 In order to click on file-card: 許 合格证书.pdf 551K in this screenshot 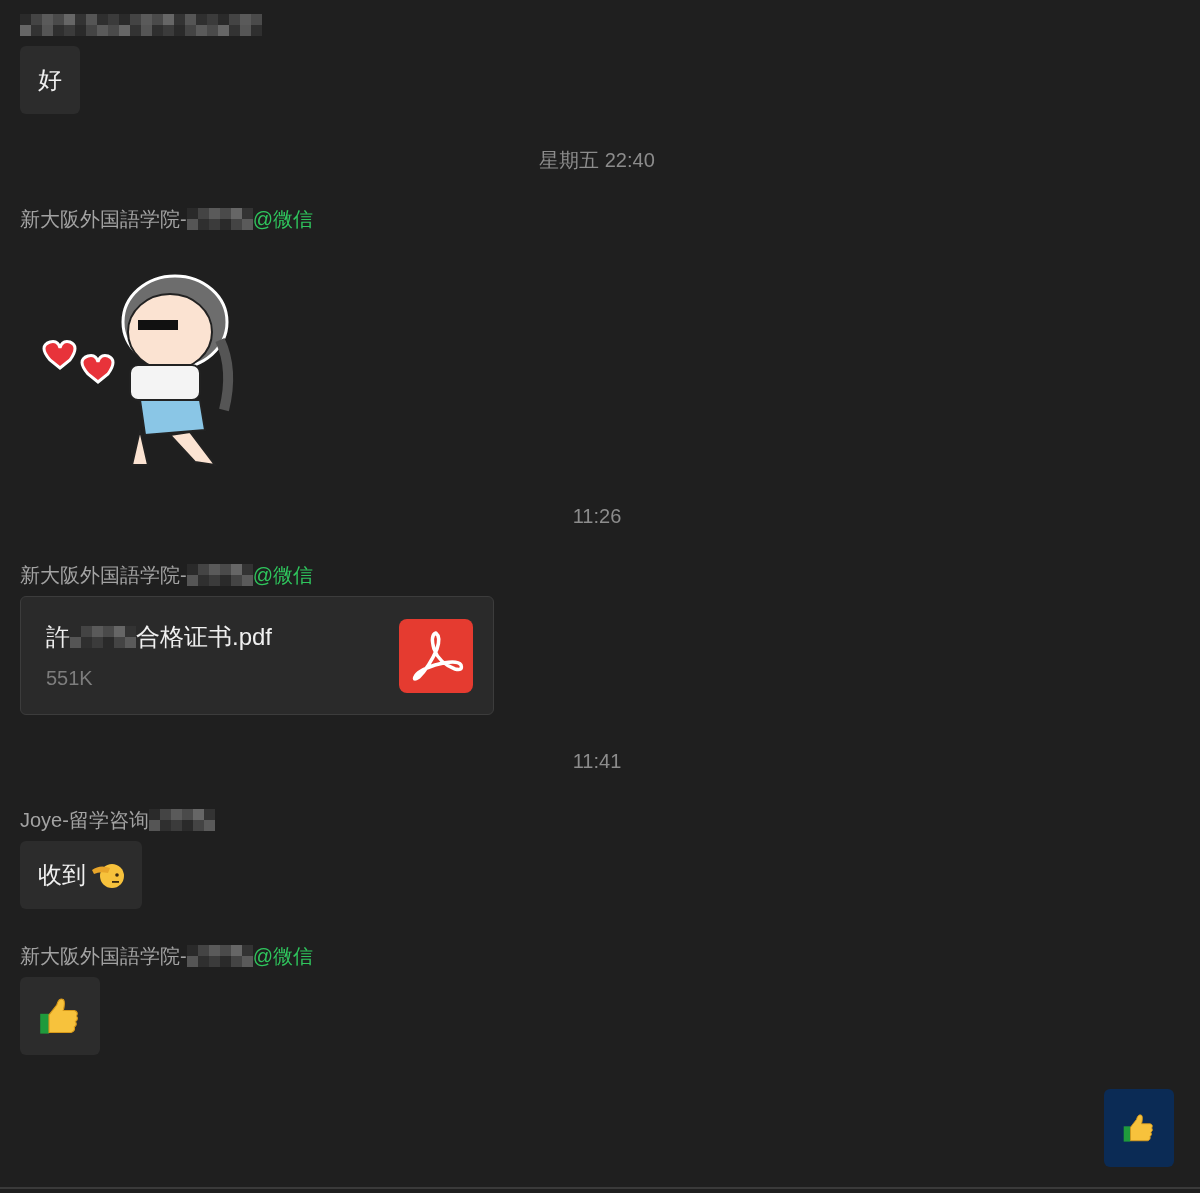, I will do `click(257, 655)`.